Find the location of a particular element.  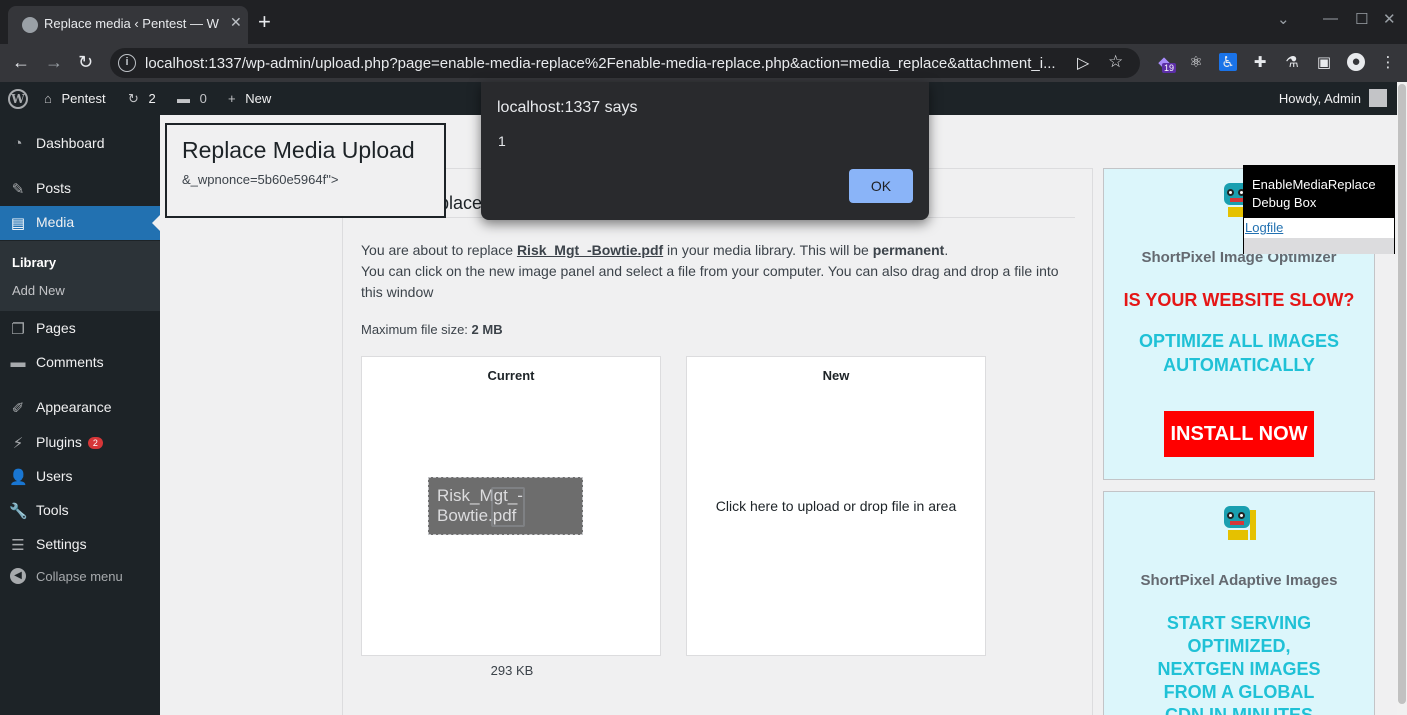

send-icon: ▷ is located at coordinates (1083, 63).